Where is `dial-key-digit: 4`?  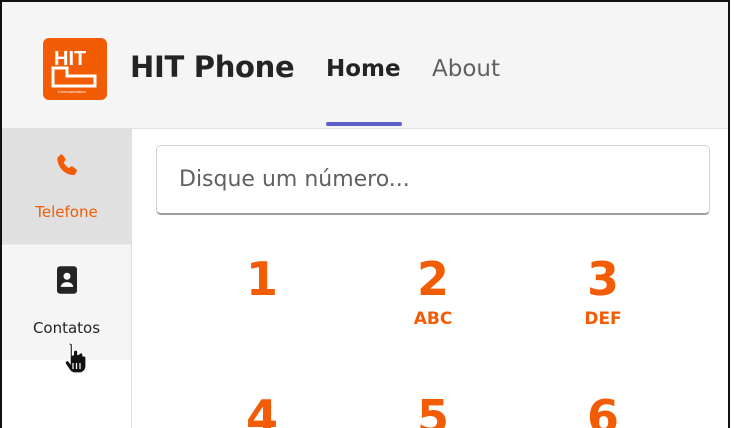 dial-key-digit: 4 is located at coordinates (261, 409).